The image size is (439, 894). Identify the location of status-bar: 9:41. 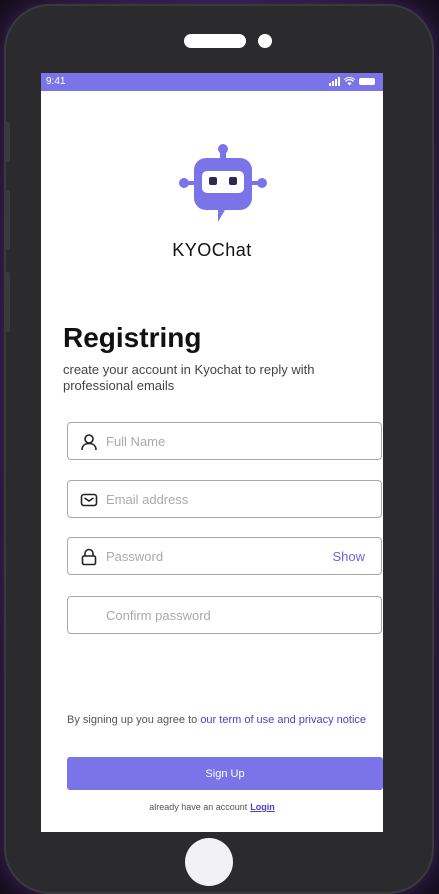
(212, 82).